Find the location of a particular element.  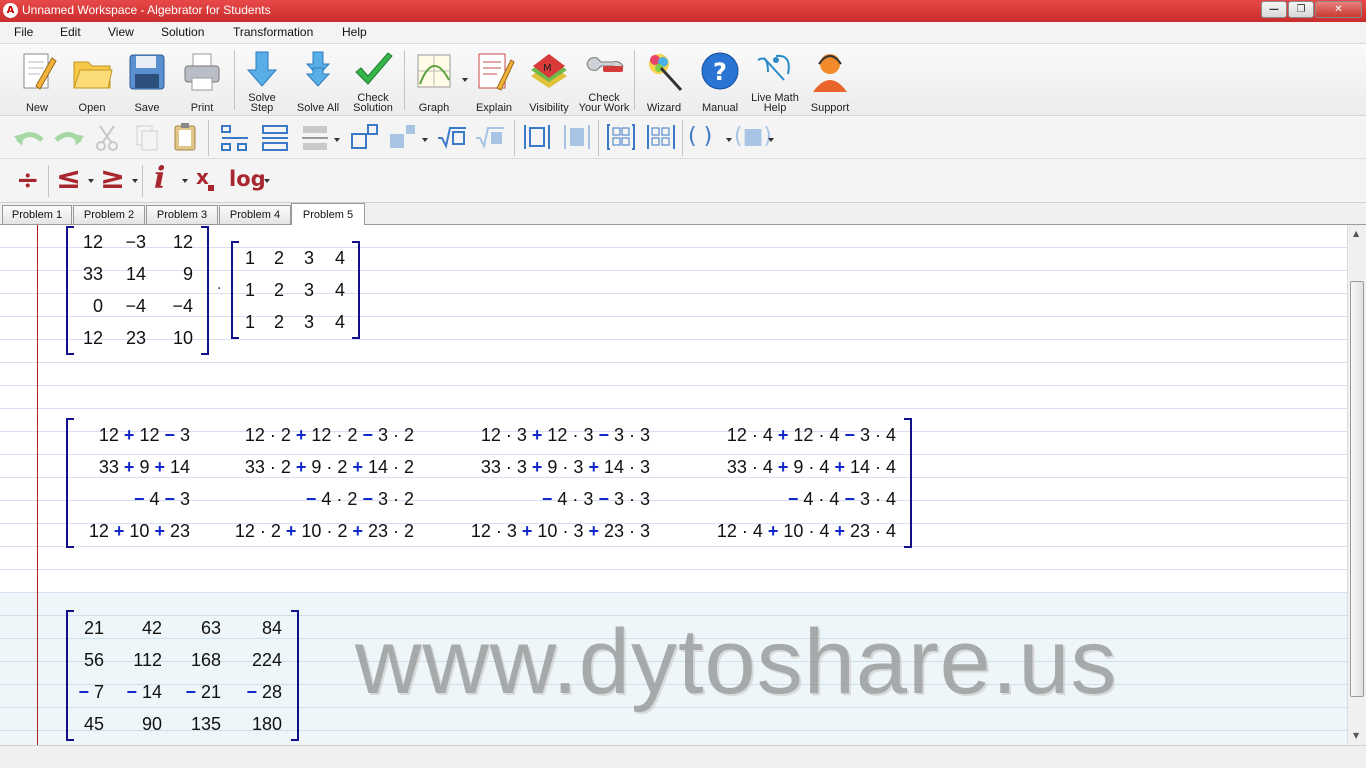

print-button: Print is located at coordinates (202, 81).